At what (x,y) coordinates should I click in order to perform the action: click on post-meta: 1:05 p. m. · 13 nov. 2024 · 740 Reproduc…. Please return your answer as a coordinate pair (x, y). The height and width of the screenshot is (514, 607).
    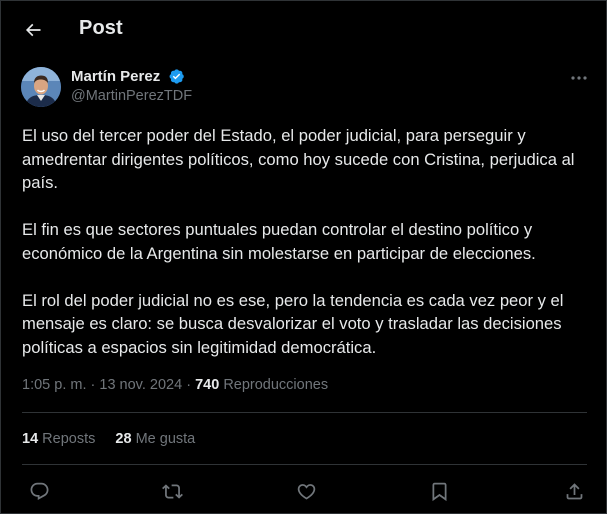
    Looking at the image, I should click on (175, 385).